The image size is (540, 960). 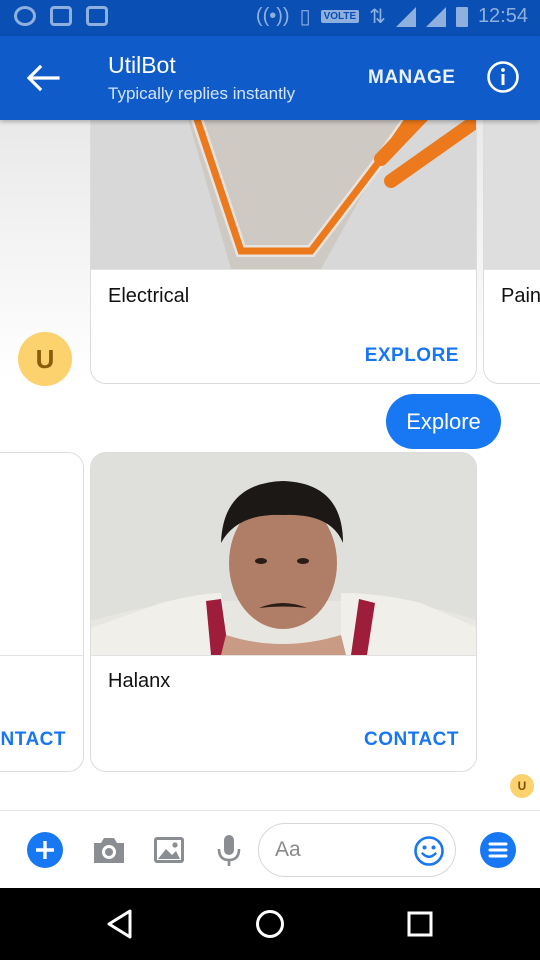 I want to click on camera-icon, so click(x=109, y=850).